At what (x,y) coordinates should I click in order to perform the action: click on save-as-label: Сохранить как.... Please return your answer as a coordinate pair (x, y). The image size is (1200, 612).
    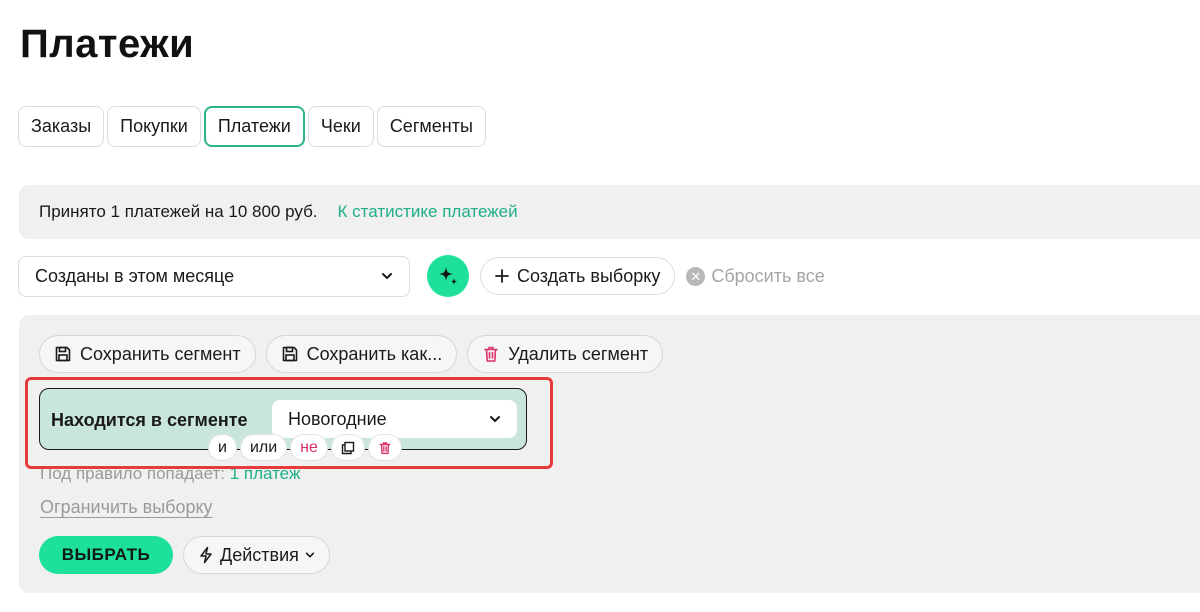
    Looking at the image, I should click on (374, 353).